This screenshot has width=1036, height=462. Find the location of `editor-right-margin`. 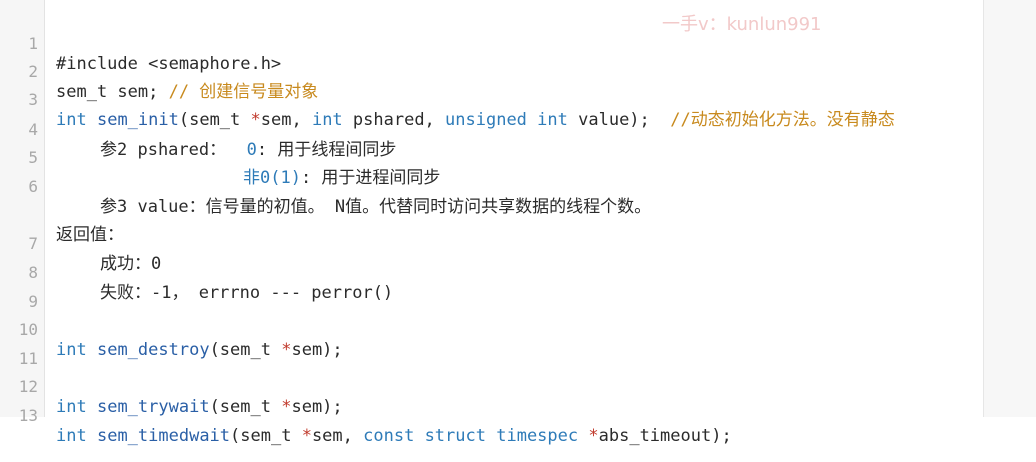

editor-right-margin is located at coordinates (1009, 208).